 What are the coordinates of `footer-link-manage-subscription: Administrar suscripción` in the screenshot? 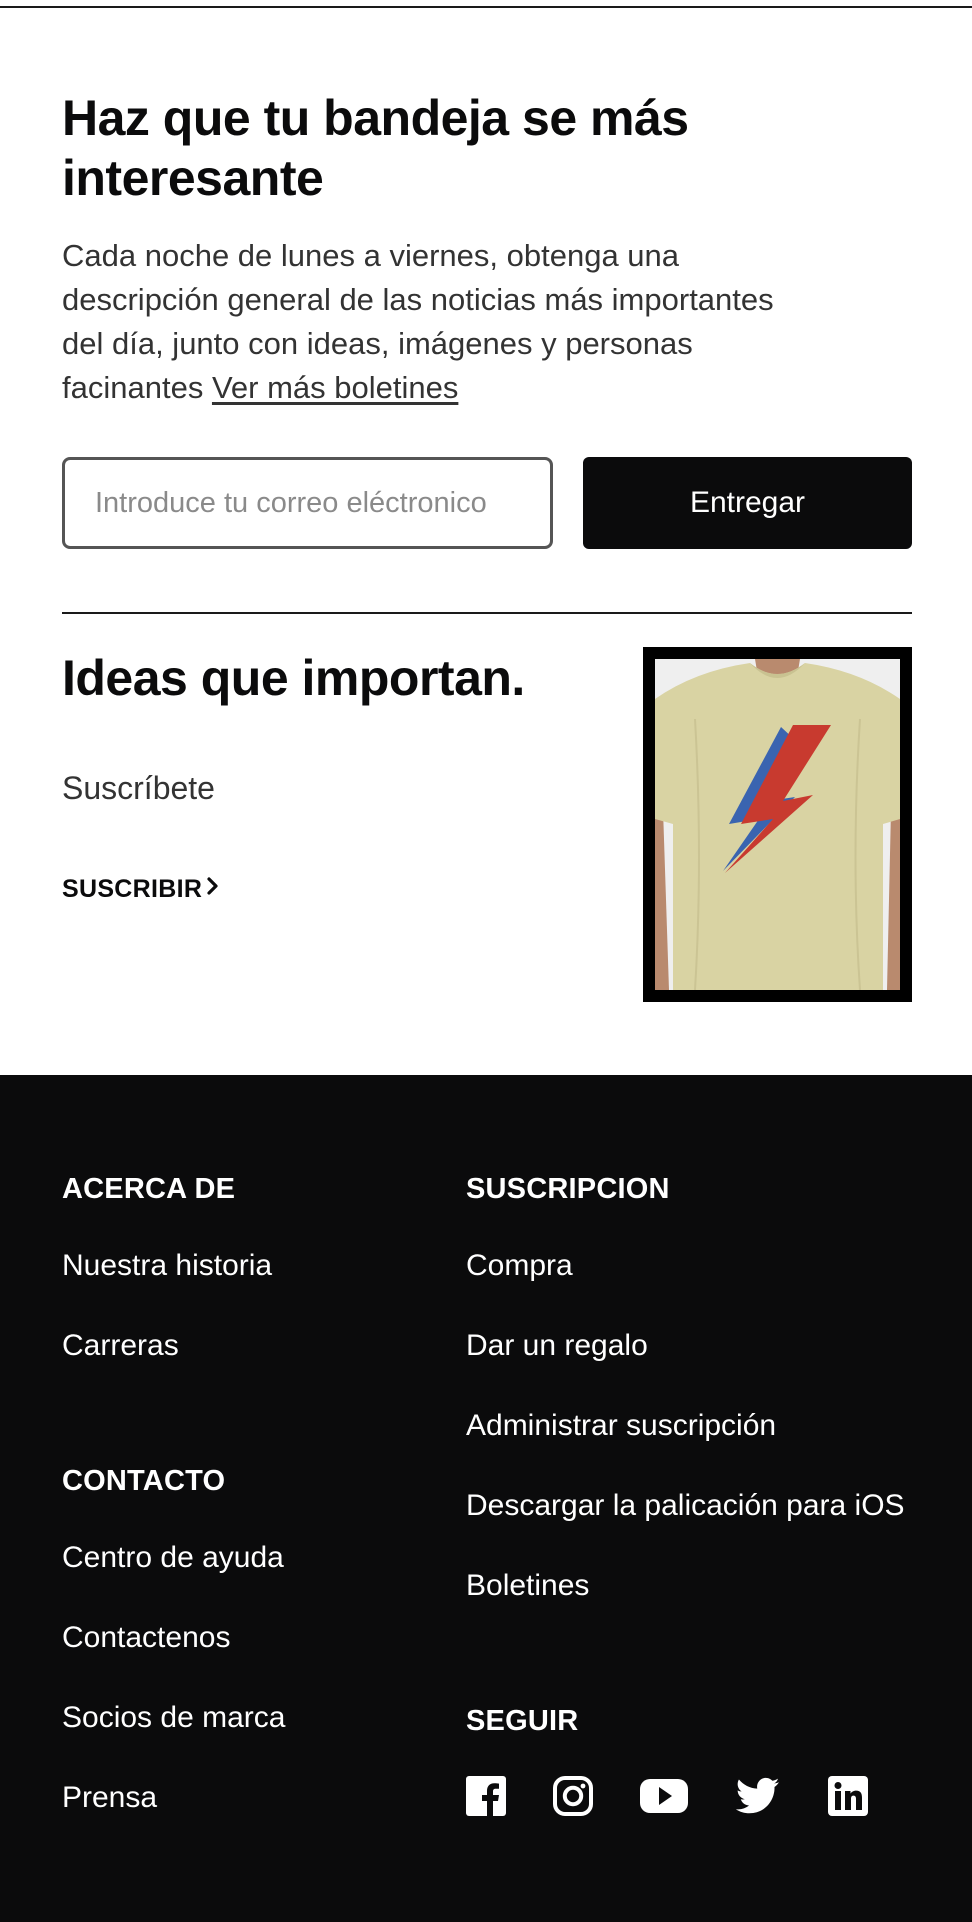 It's located at (621, 1426).